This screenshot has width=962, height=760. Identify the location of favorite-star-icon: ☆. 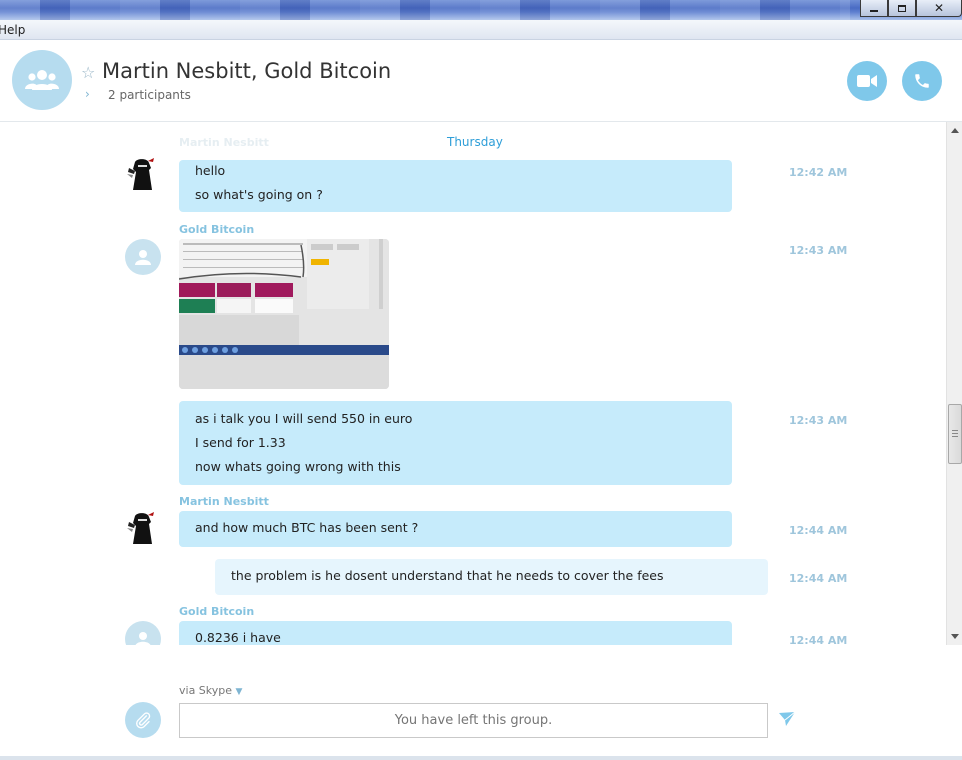
(88, 72).